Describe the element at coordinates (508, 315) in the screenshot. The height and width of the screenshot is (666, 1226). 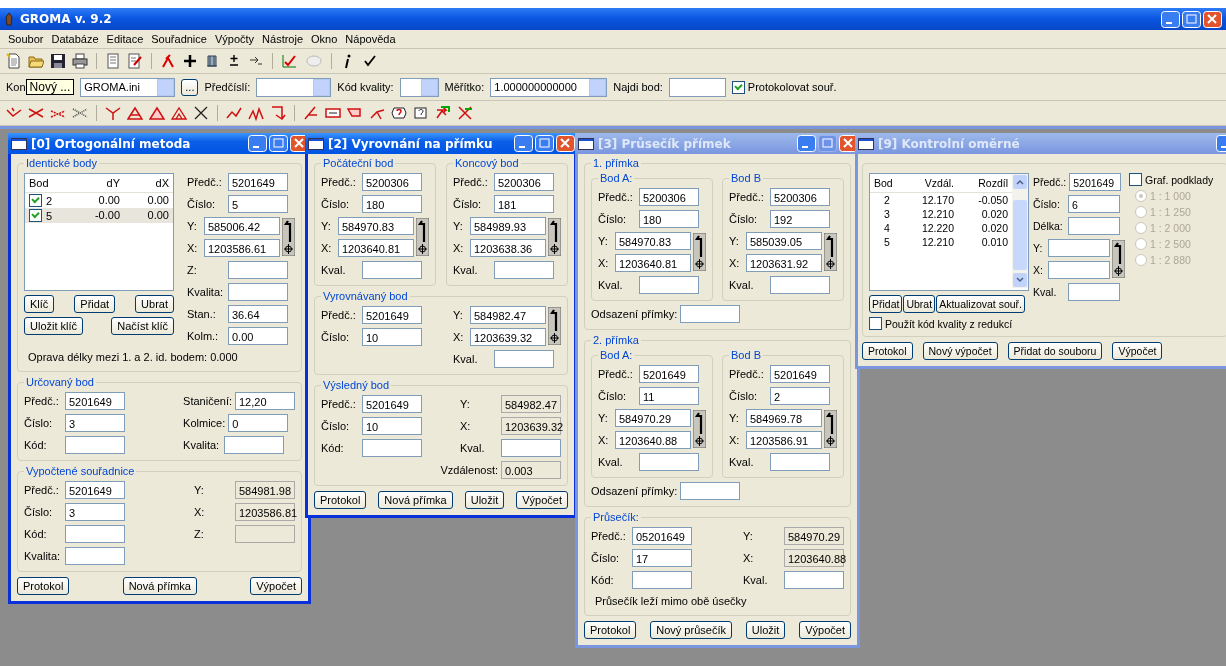
I see `input-field: 584982.47` at that location.